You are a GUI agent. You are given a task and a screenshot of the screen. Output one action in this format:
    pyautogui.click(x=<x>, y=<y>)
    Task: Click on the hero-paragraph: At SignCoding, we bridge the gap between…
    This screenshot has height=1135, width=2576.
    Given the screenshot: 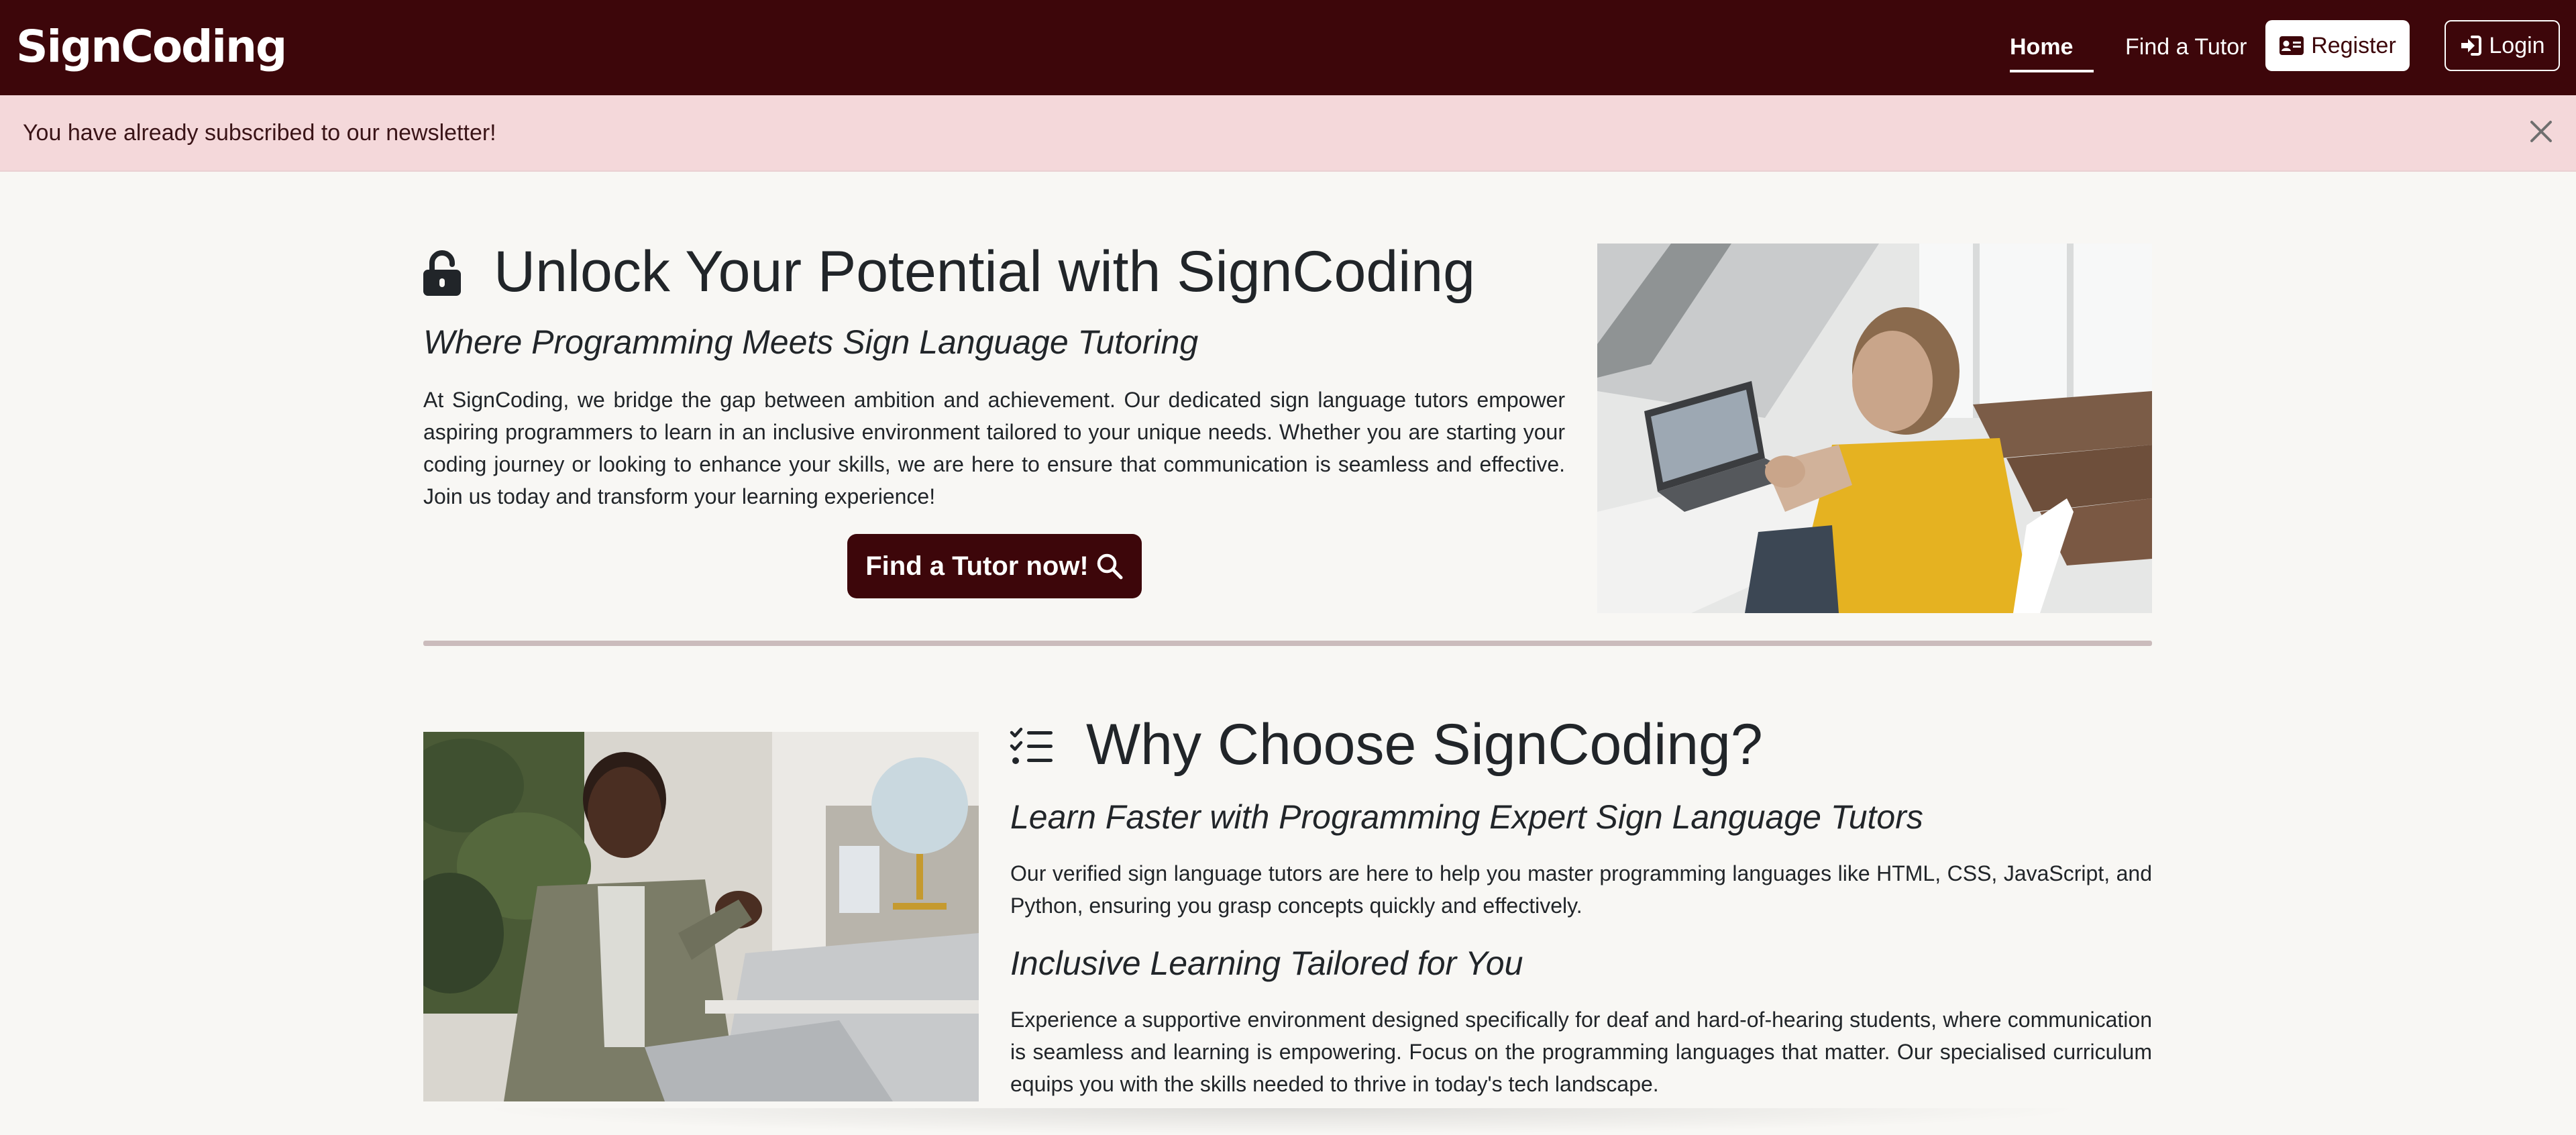 What is the action you would take?
    pyautogui.click(x=994, y=448)
    